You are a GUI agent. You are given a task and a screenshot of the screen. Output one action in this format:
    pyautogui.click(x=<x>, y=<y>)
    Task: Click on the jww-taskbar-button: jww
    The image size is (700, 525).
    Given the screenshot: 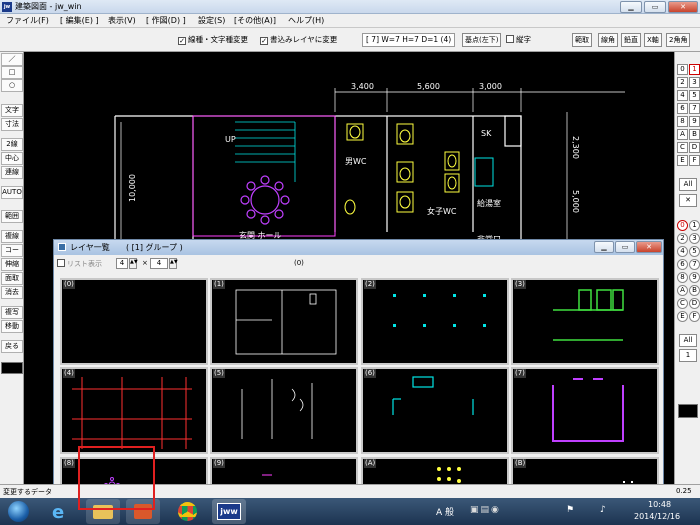 What is the action you would take?
    pyautogui.click(x=229, y=511)
    